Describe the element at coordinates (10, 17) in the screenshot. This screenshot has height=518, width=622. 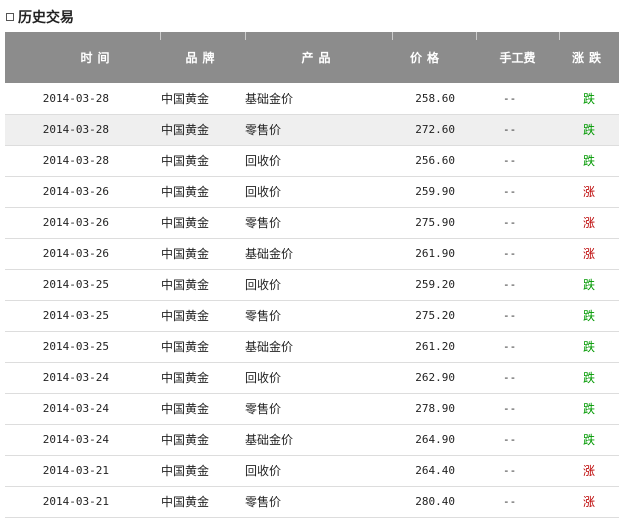
I see `checkbox-icon` at that location.